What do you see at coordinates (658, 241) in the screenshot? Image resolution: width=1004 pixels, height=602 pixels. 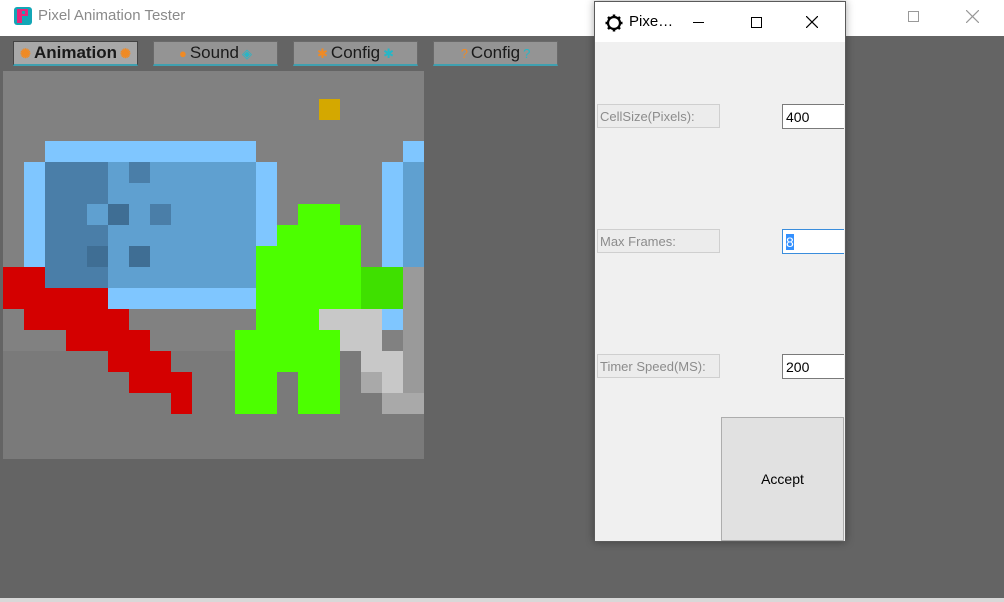 I see `maxframes-label: Max Frames:` at bounding box center [658, 241].